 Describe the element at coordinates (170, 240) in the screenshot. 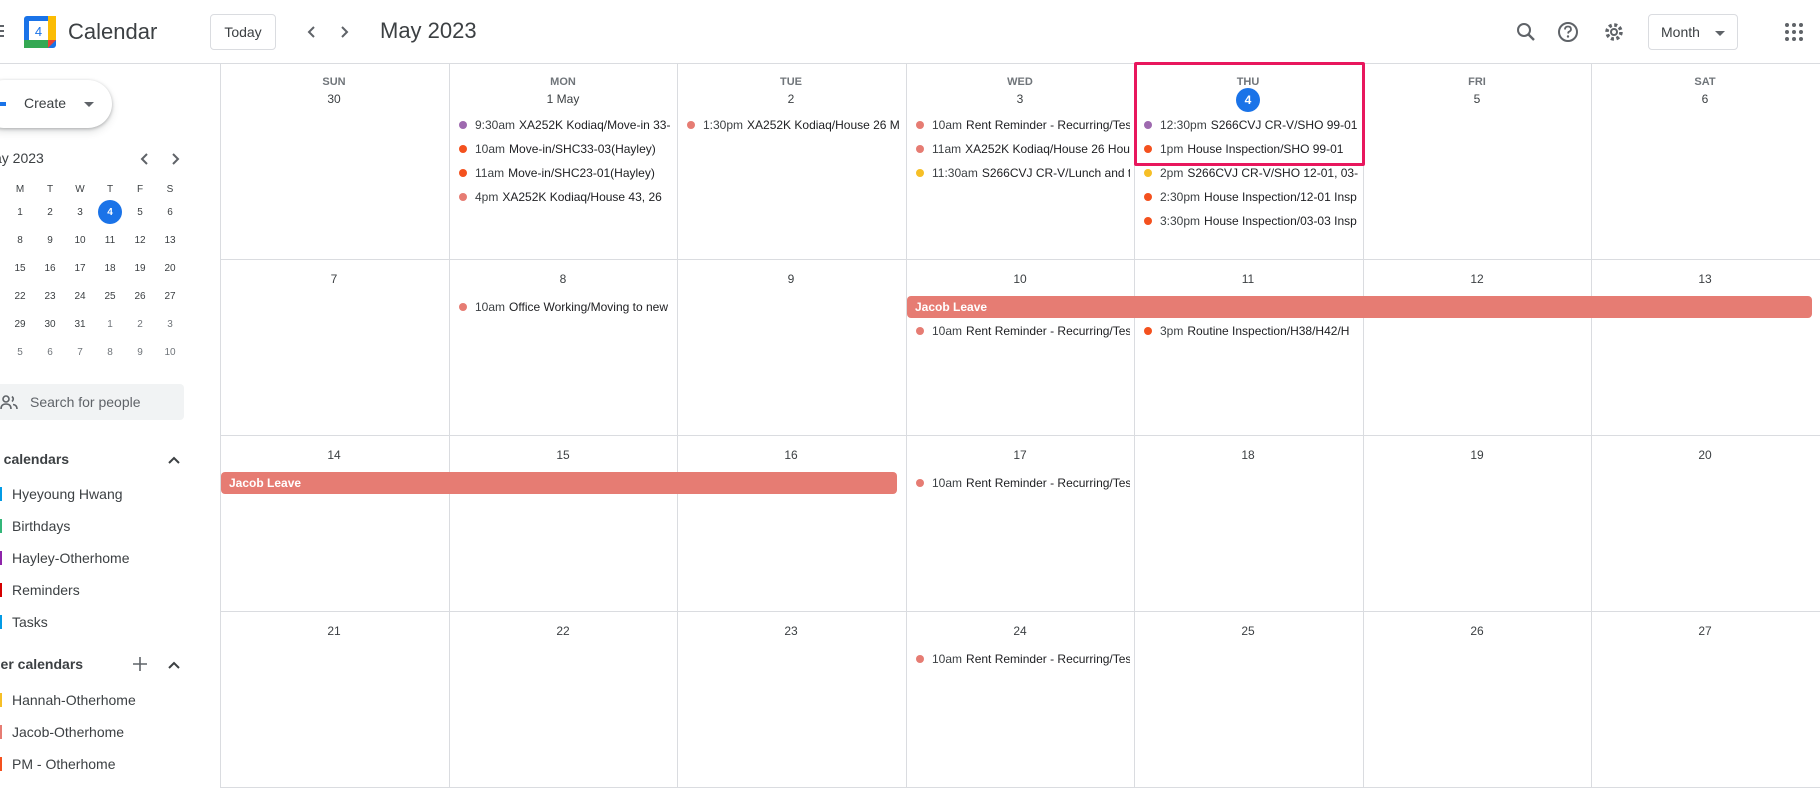

I see `mini-calendar-day: 13` at that location.